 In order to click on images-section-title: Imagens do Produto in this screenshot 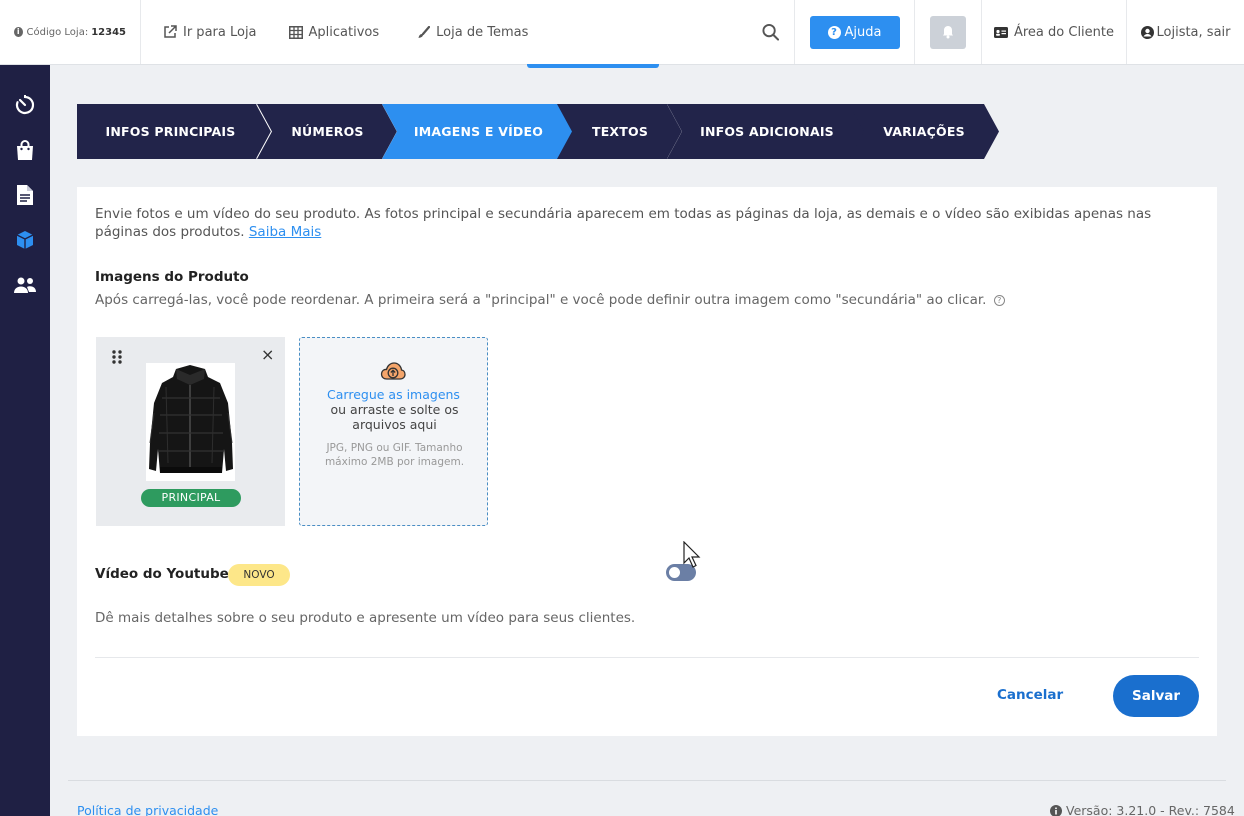, I will do `click(172, 277)`.